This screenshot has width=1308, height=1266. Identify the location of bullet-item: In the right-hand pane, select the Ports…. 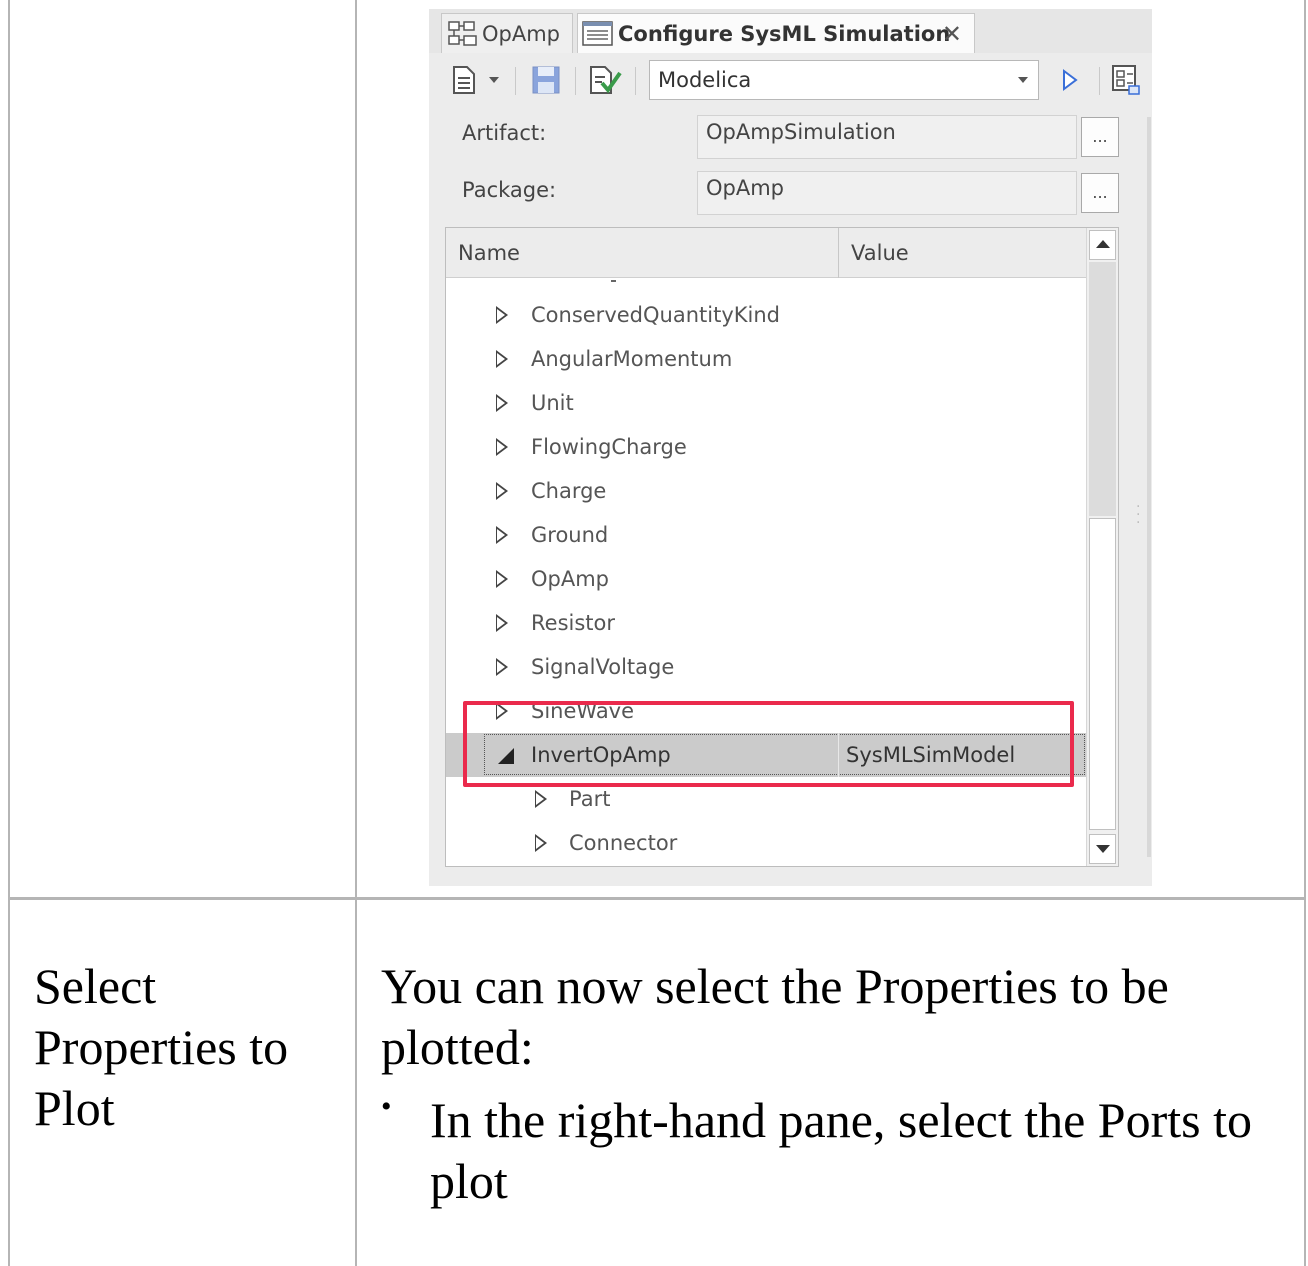
(841, 1150).